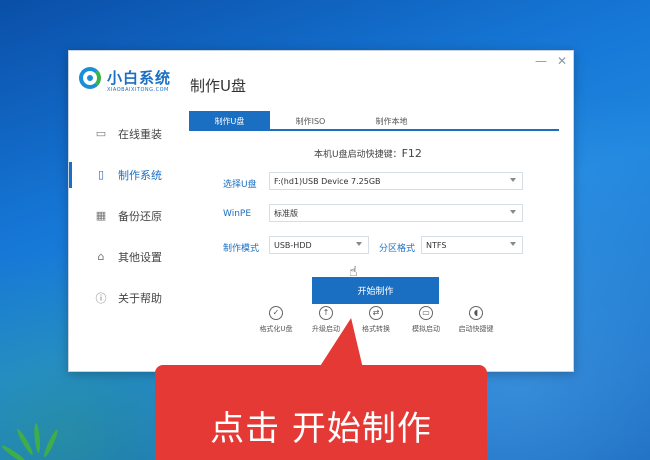 Image resolution: width=650 pixels, height=460 pixels. Describe the element at coordinates (327, 181) in the screenshot. I see `usb-select-value: F:(hd1)USB Device 7.25GB` at that location.